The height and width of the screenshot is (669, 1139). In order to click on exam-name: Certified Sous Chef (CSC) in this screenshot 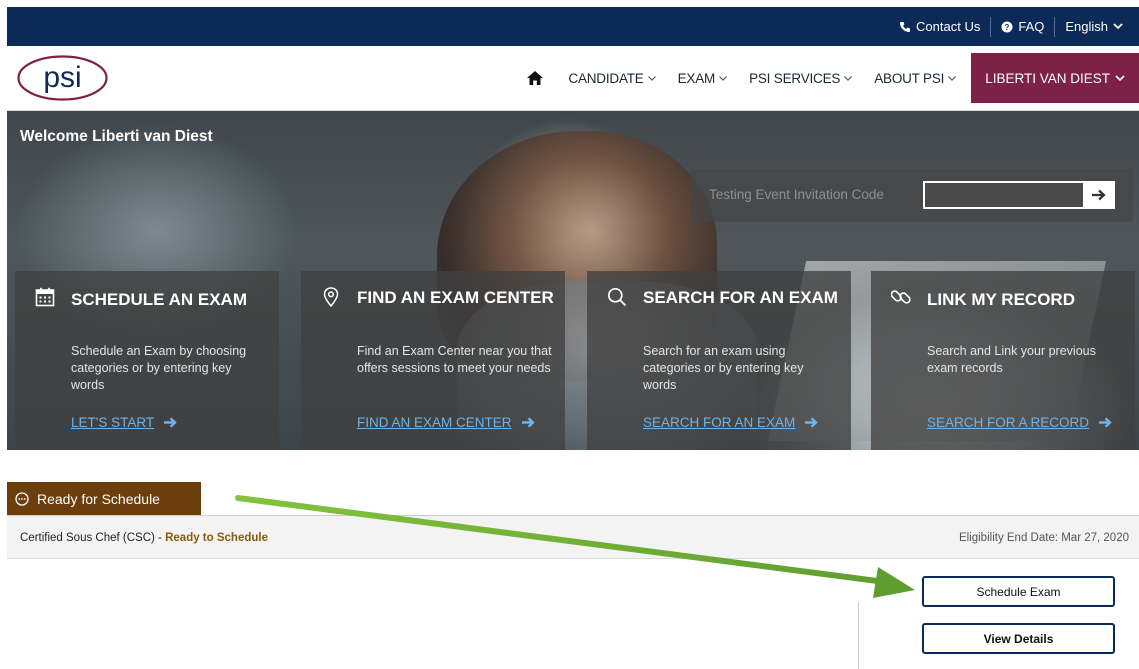, I will do `click(87, 538)`.